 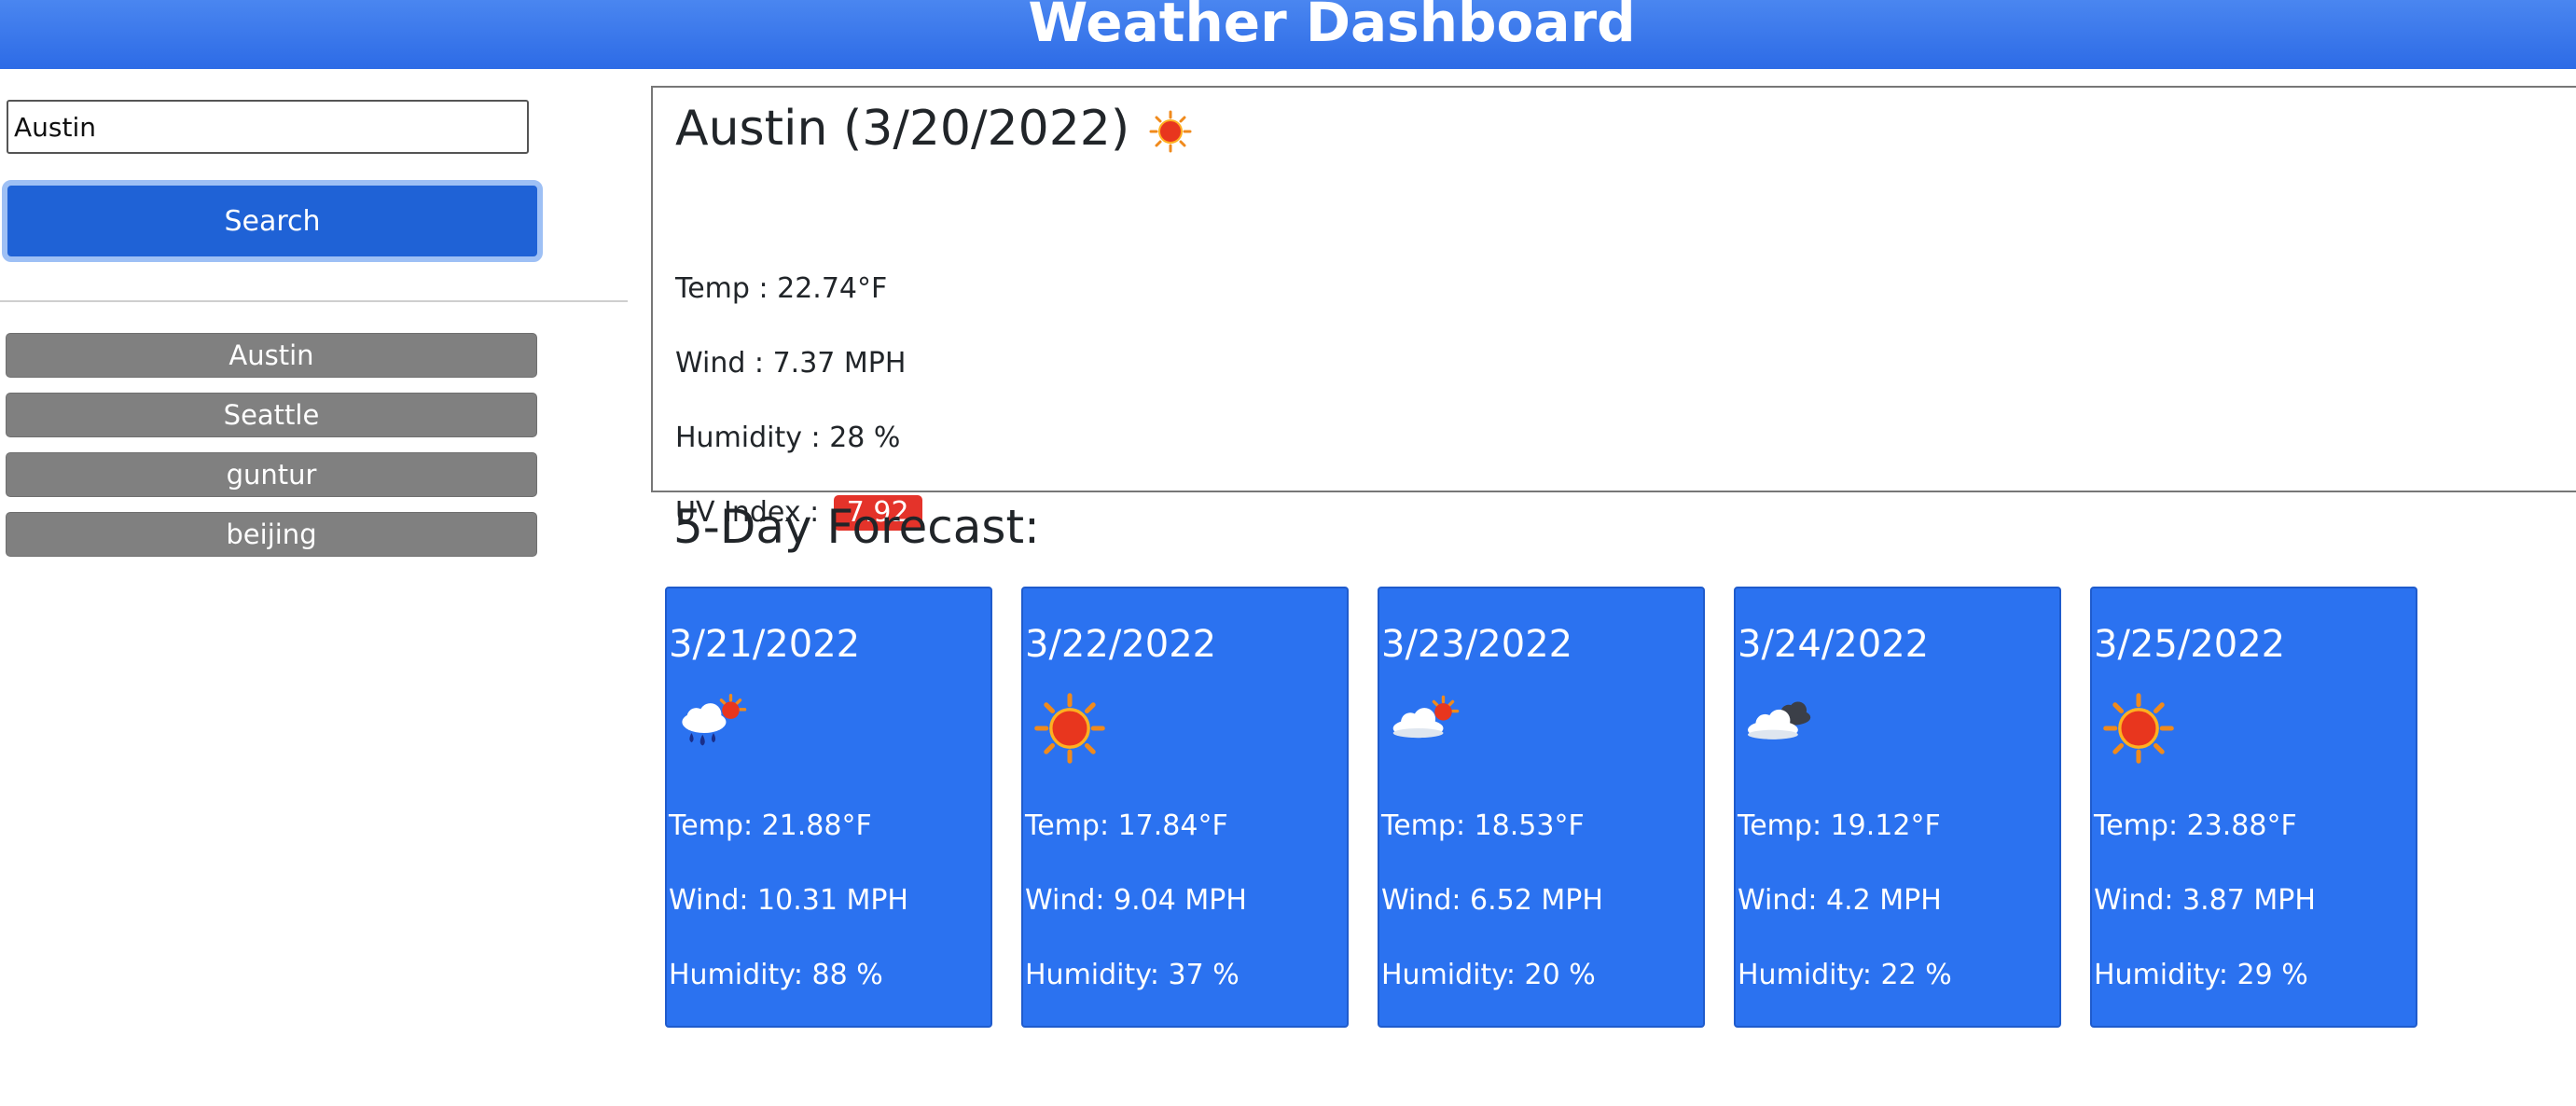 What do you see at coordinates (1839, 825) in the screenshot?
I see `forecast-temp: Temp: 19.12°F` at bounding box center [1839, 825].